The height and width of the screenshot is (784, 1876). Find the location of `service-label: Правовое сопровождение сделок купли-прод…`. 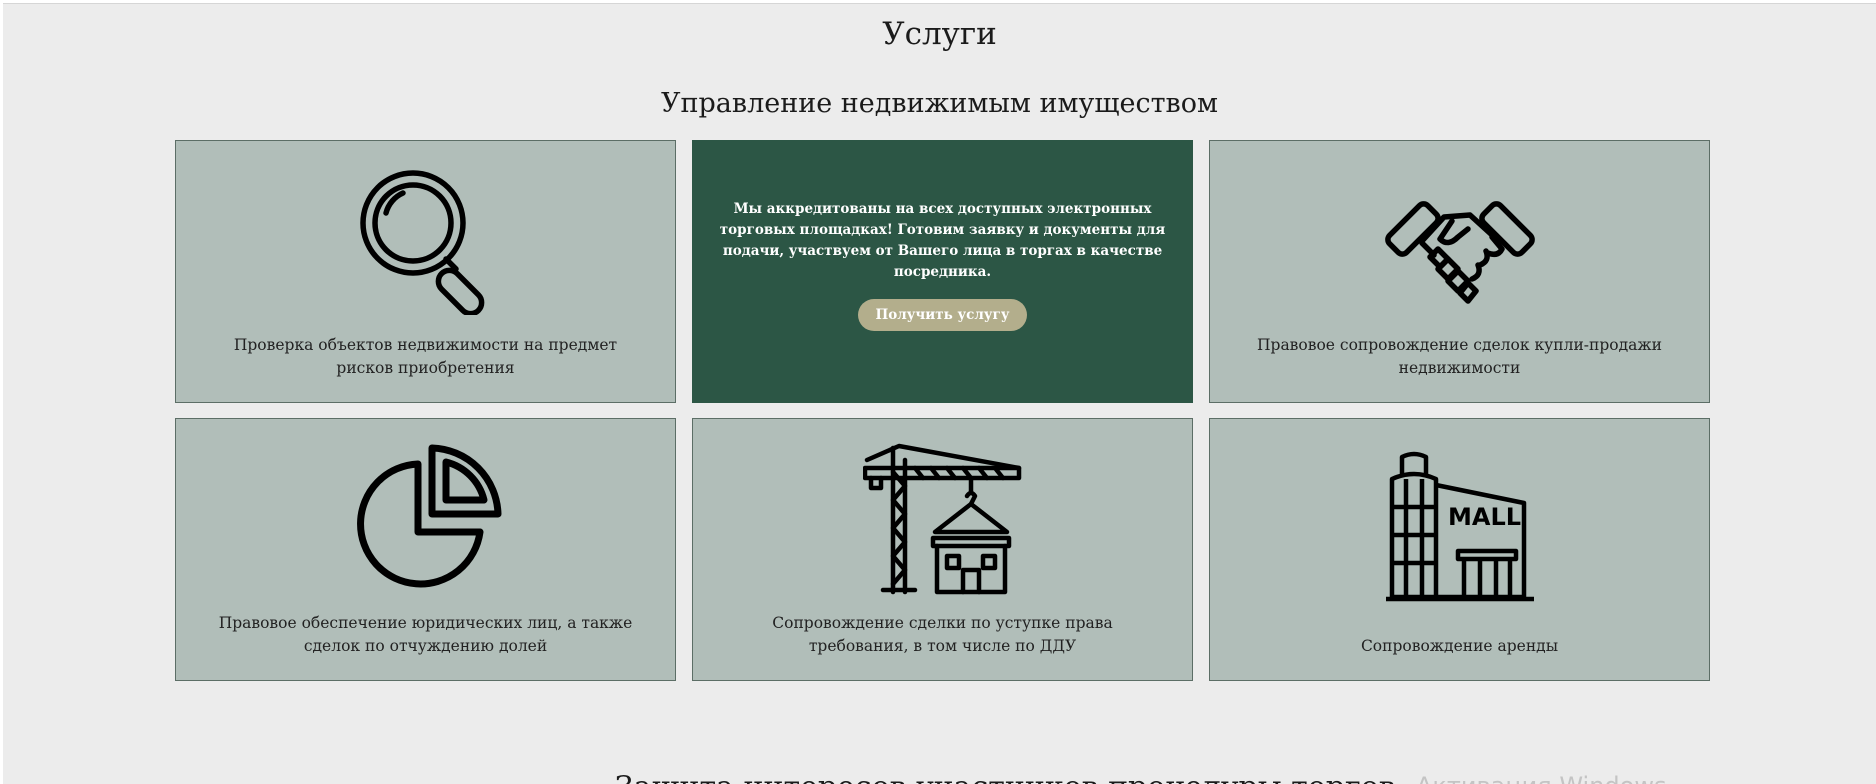

service-label: Правовое сопровождение сделок купли-прод… is located at coordinates (1459, 356).